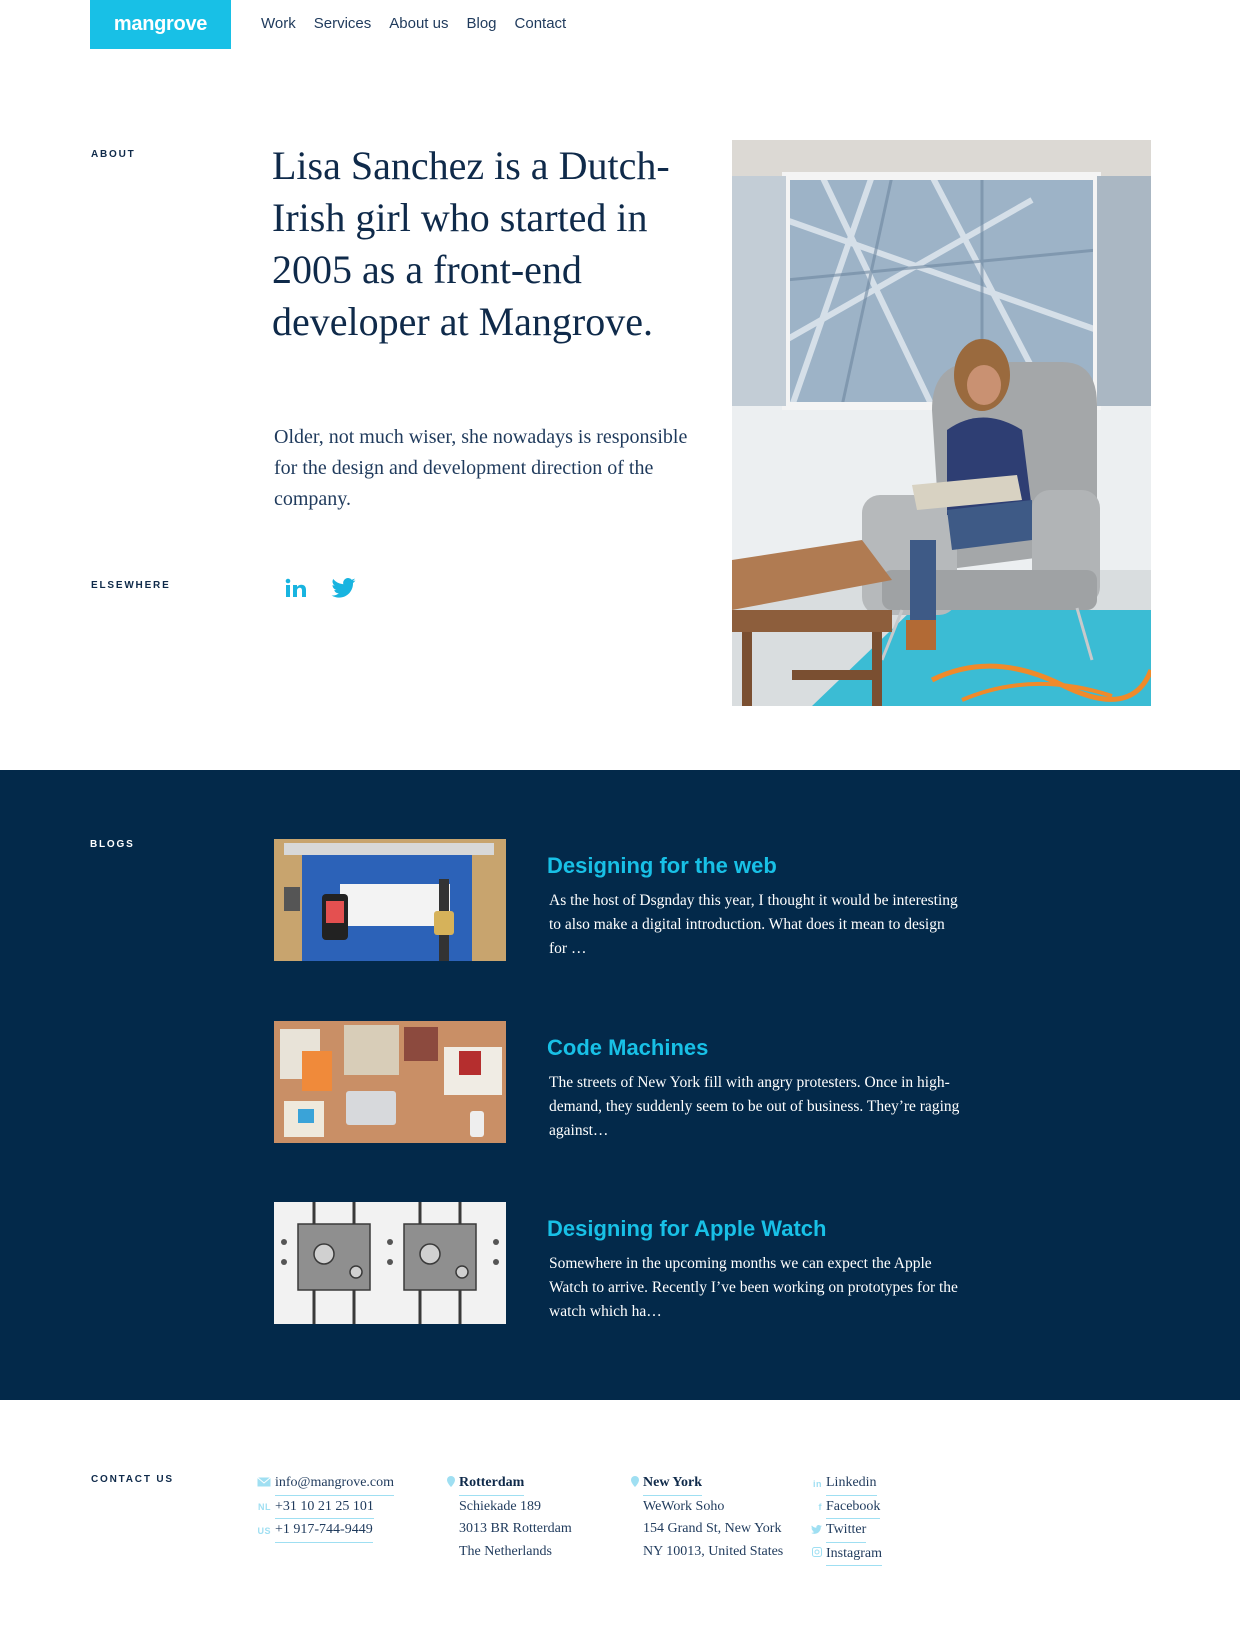 The image size is (1240, 1643). What do you see at coordinates (343, 23) in the screenshot?
I see `nav-services: Services` at bounding box center [343, 23].